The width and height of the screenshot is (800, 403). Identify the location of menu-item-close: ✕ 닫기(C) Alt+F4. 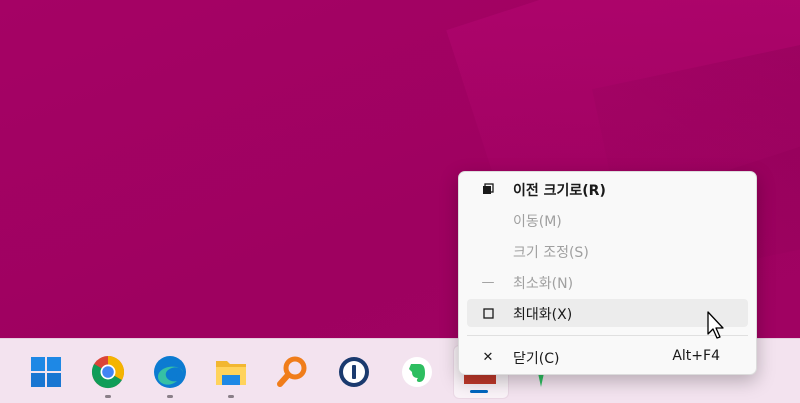
(607, 357).